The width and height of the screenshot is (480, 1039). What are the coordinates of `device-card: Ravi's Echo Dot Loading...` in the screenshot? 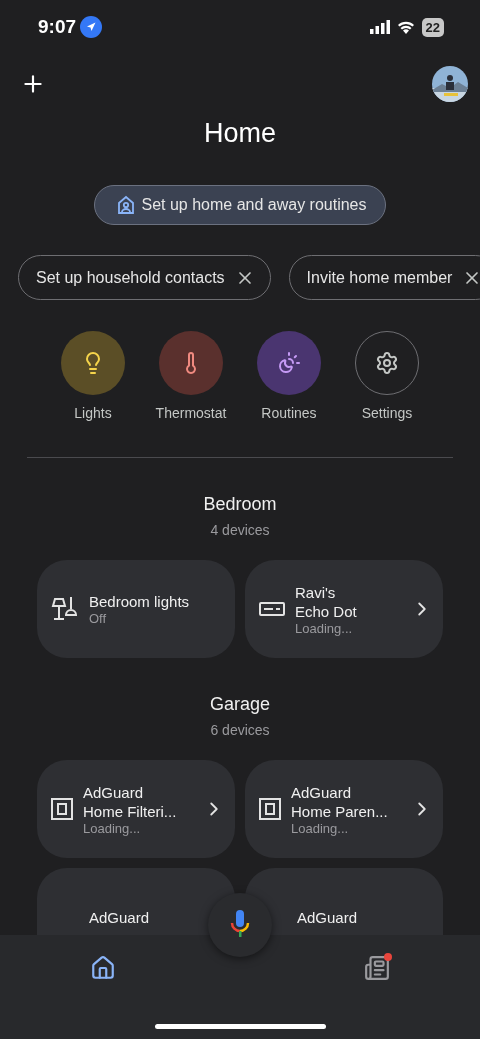 It's located at (344, 609).